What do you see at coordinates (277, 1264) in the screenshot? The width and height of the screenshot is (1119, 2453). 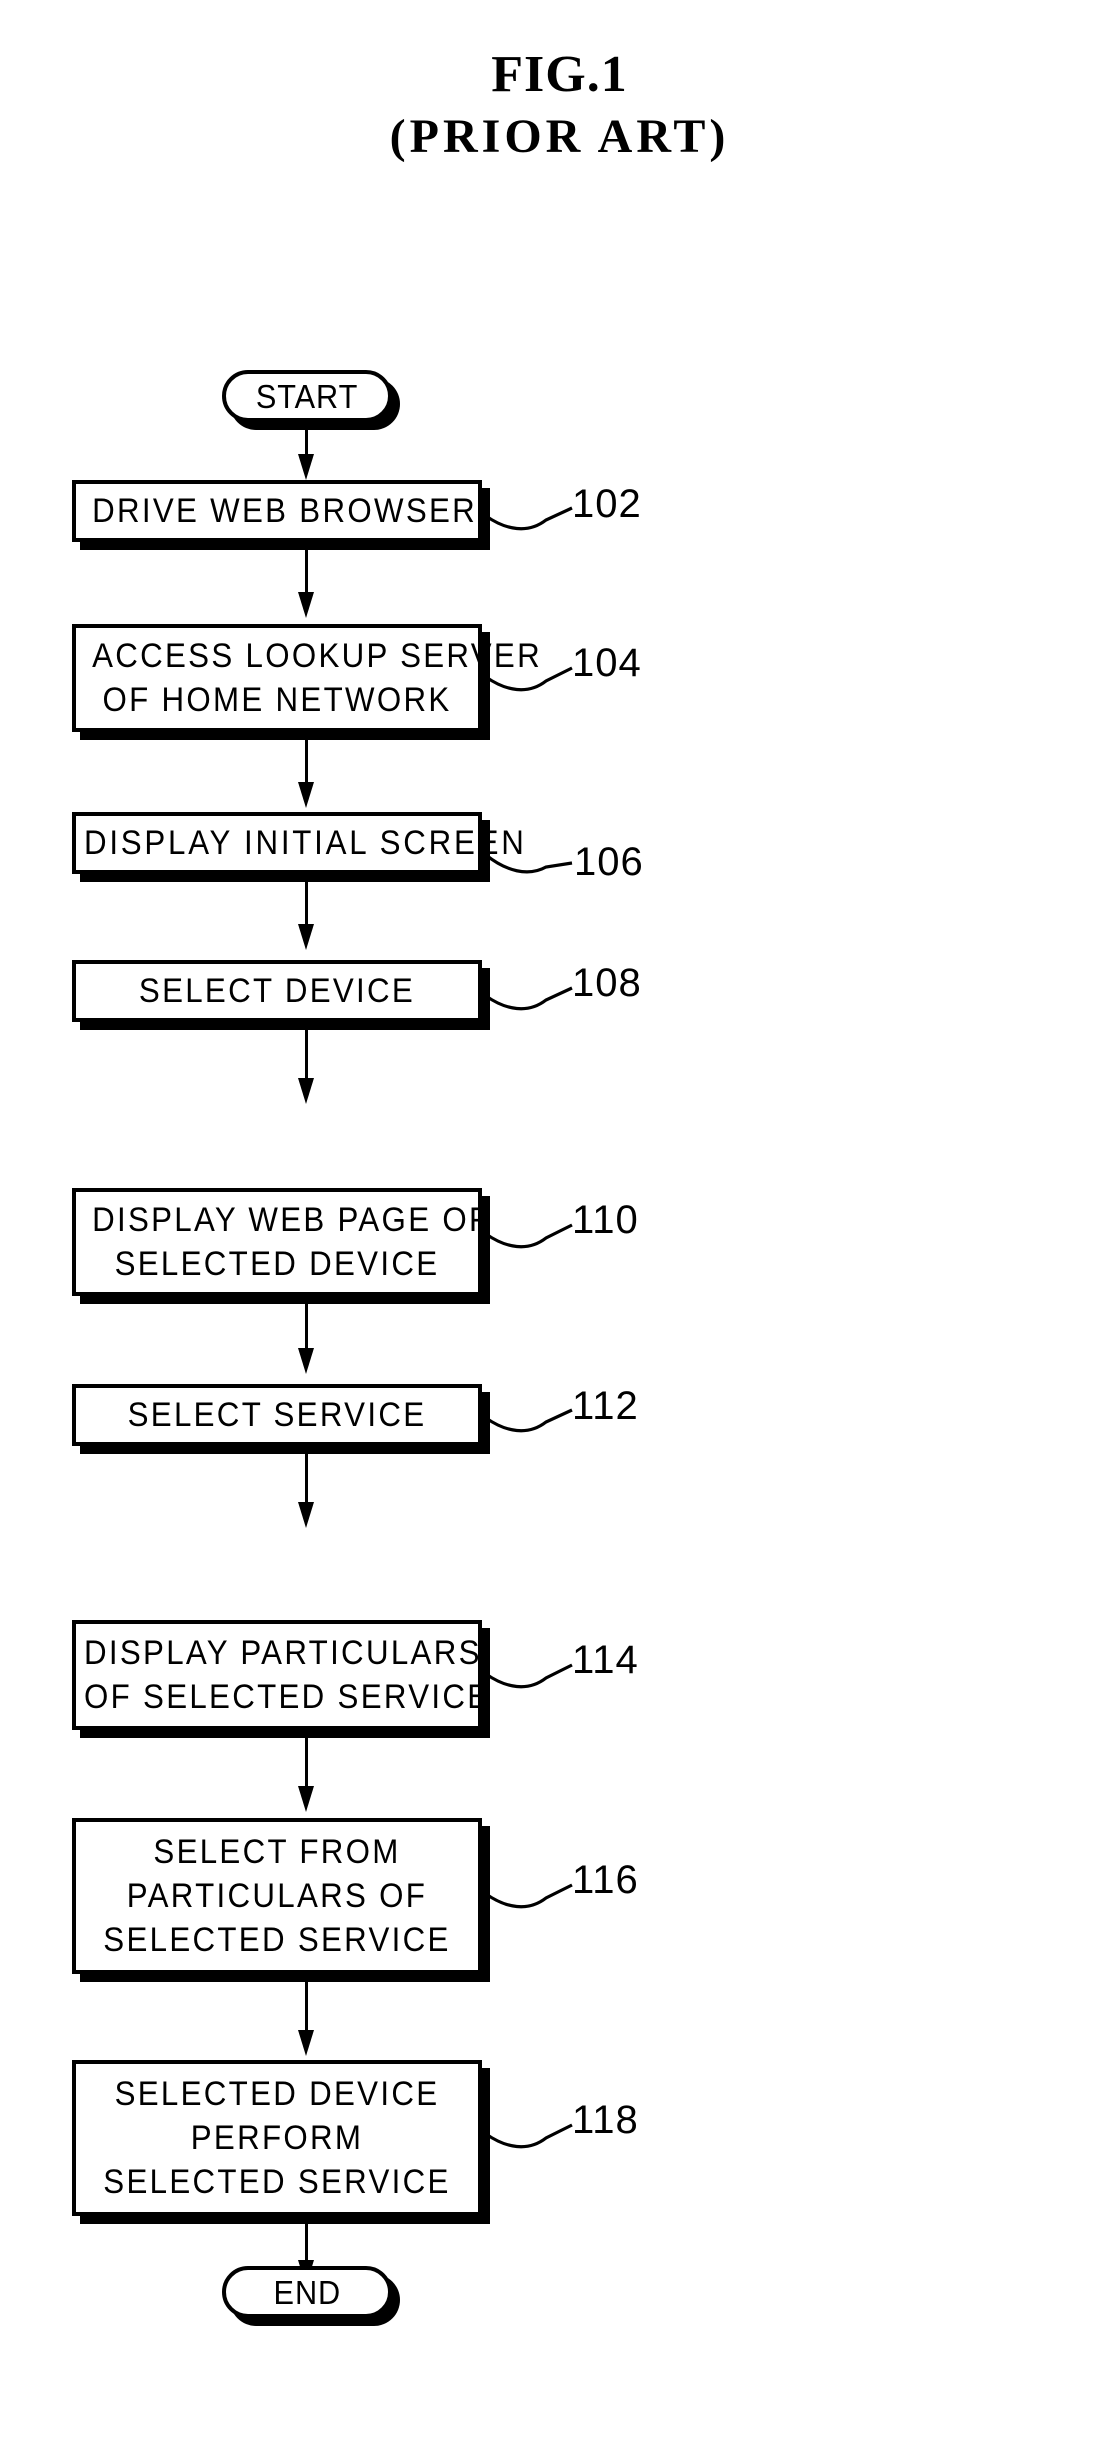 I see `step-110-line-2: SELECTED DEVICE` at bounding box center [277, 1264].